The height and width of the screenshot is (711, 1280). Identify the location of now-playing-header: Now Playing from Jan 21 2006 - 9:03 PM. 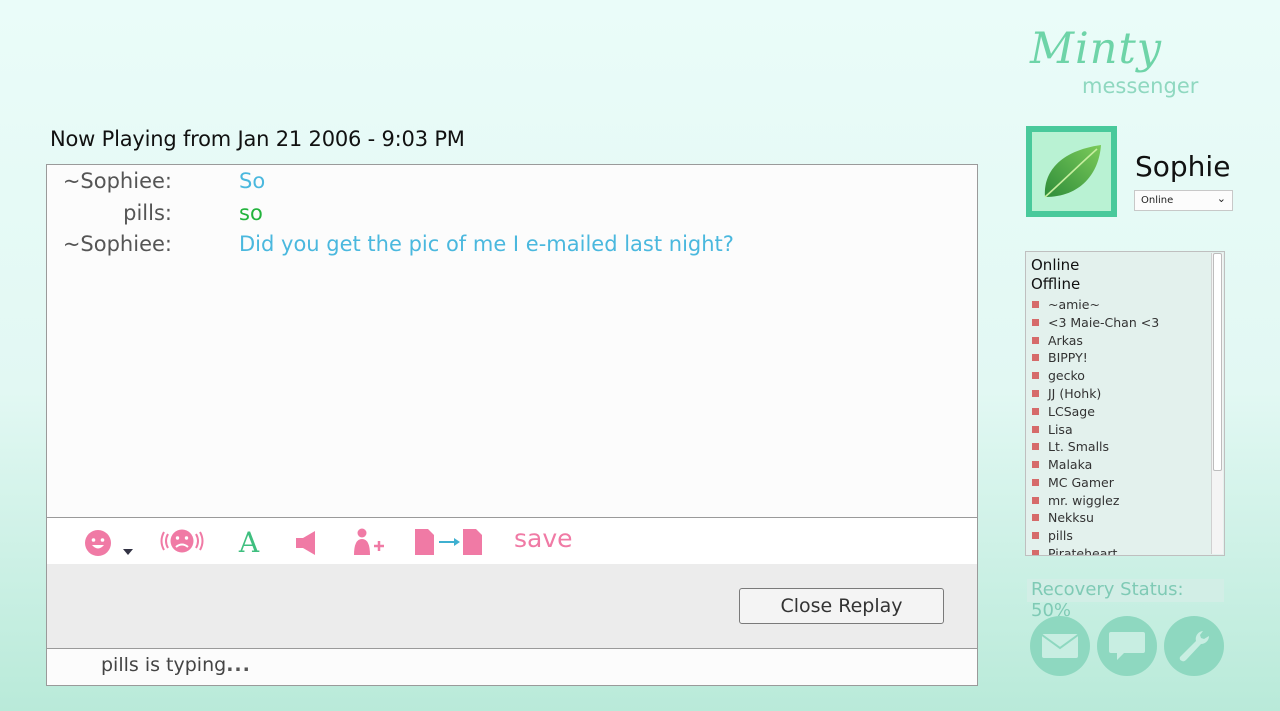
(257, 139).